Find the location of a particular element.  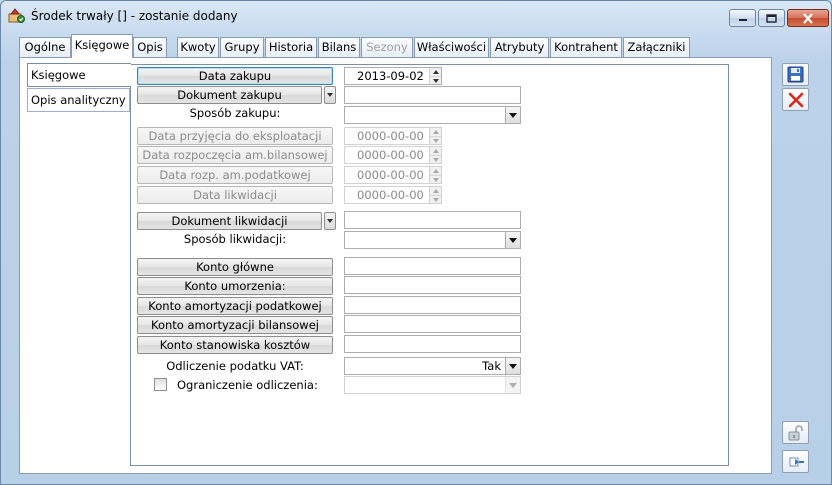

minimize-icon is located at coordinates (742, 20).